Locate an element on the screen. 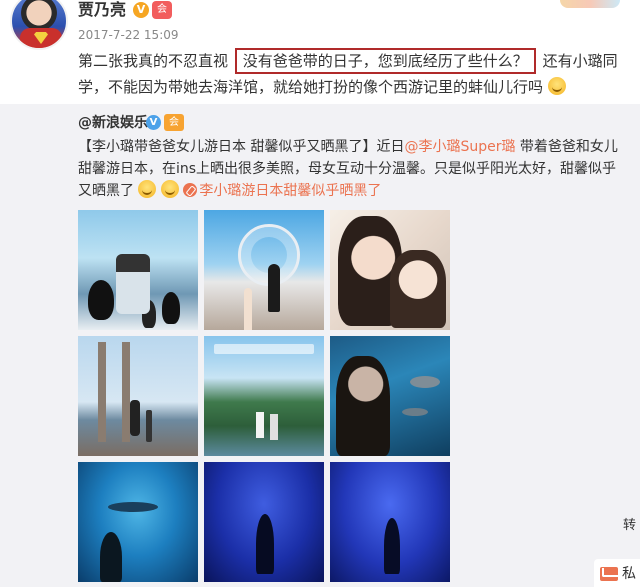 Image resolution: width=640 pixels, height=587 pixels. member-badge-icon: 会 is located at coordinates (162, 10).